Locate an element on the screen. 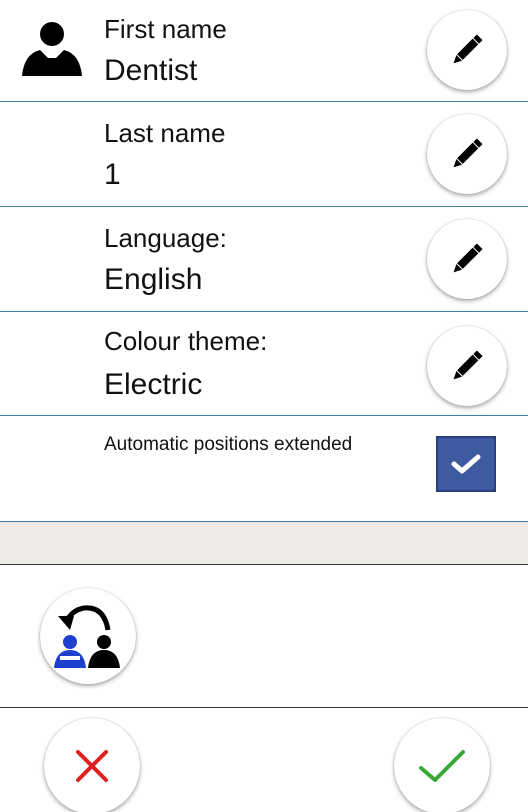 The image size is (528, 812). divider is located at coordinates (264, 707).